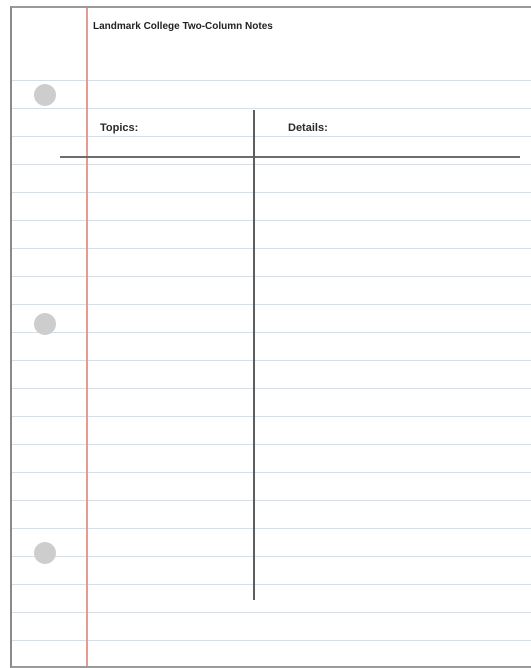 This screenshot has height=668, width=531. Describe the element at coordinates (87, 337) in the screenshot. I see `red-margin-line` at that location.